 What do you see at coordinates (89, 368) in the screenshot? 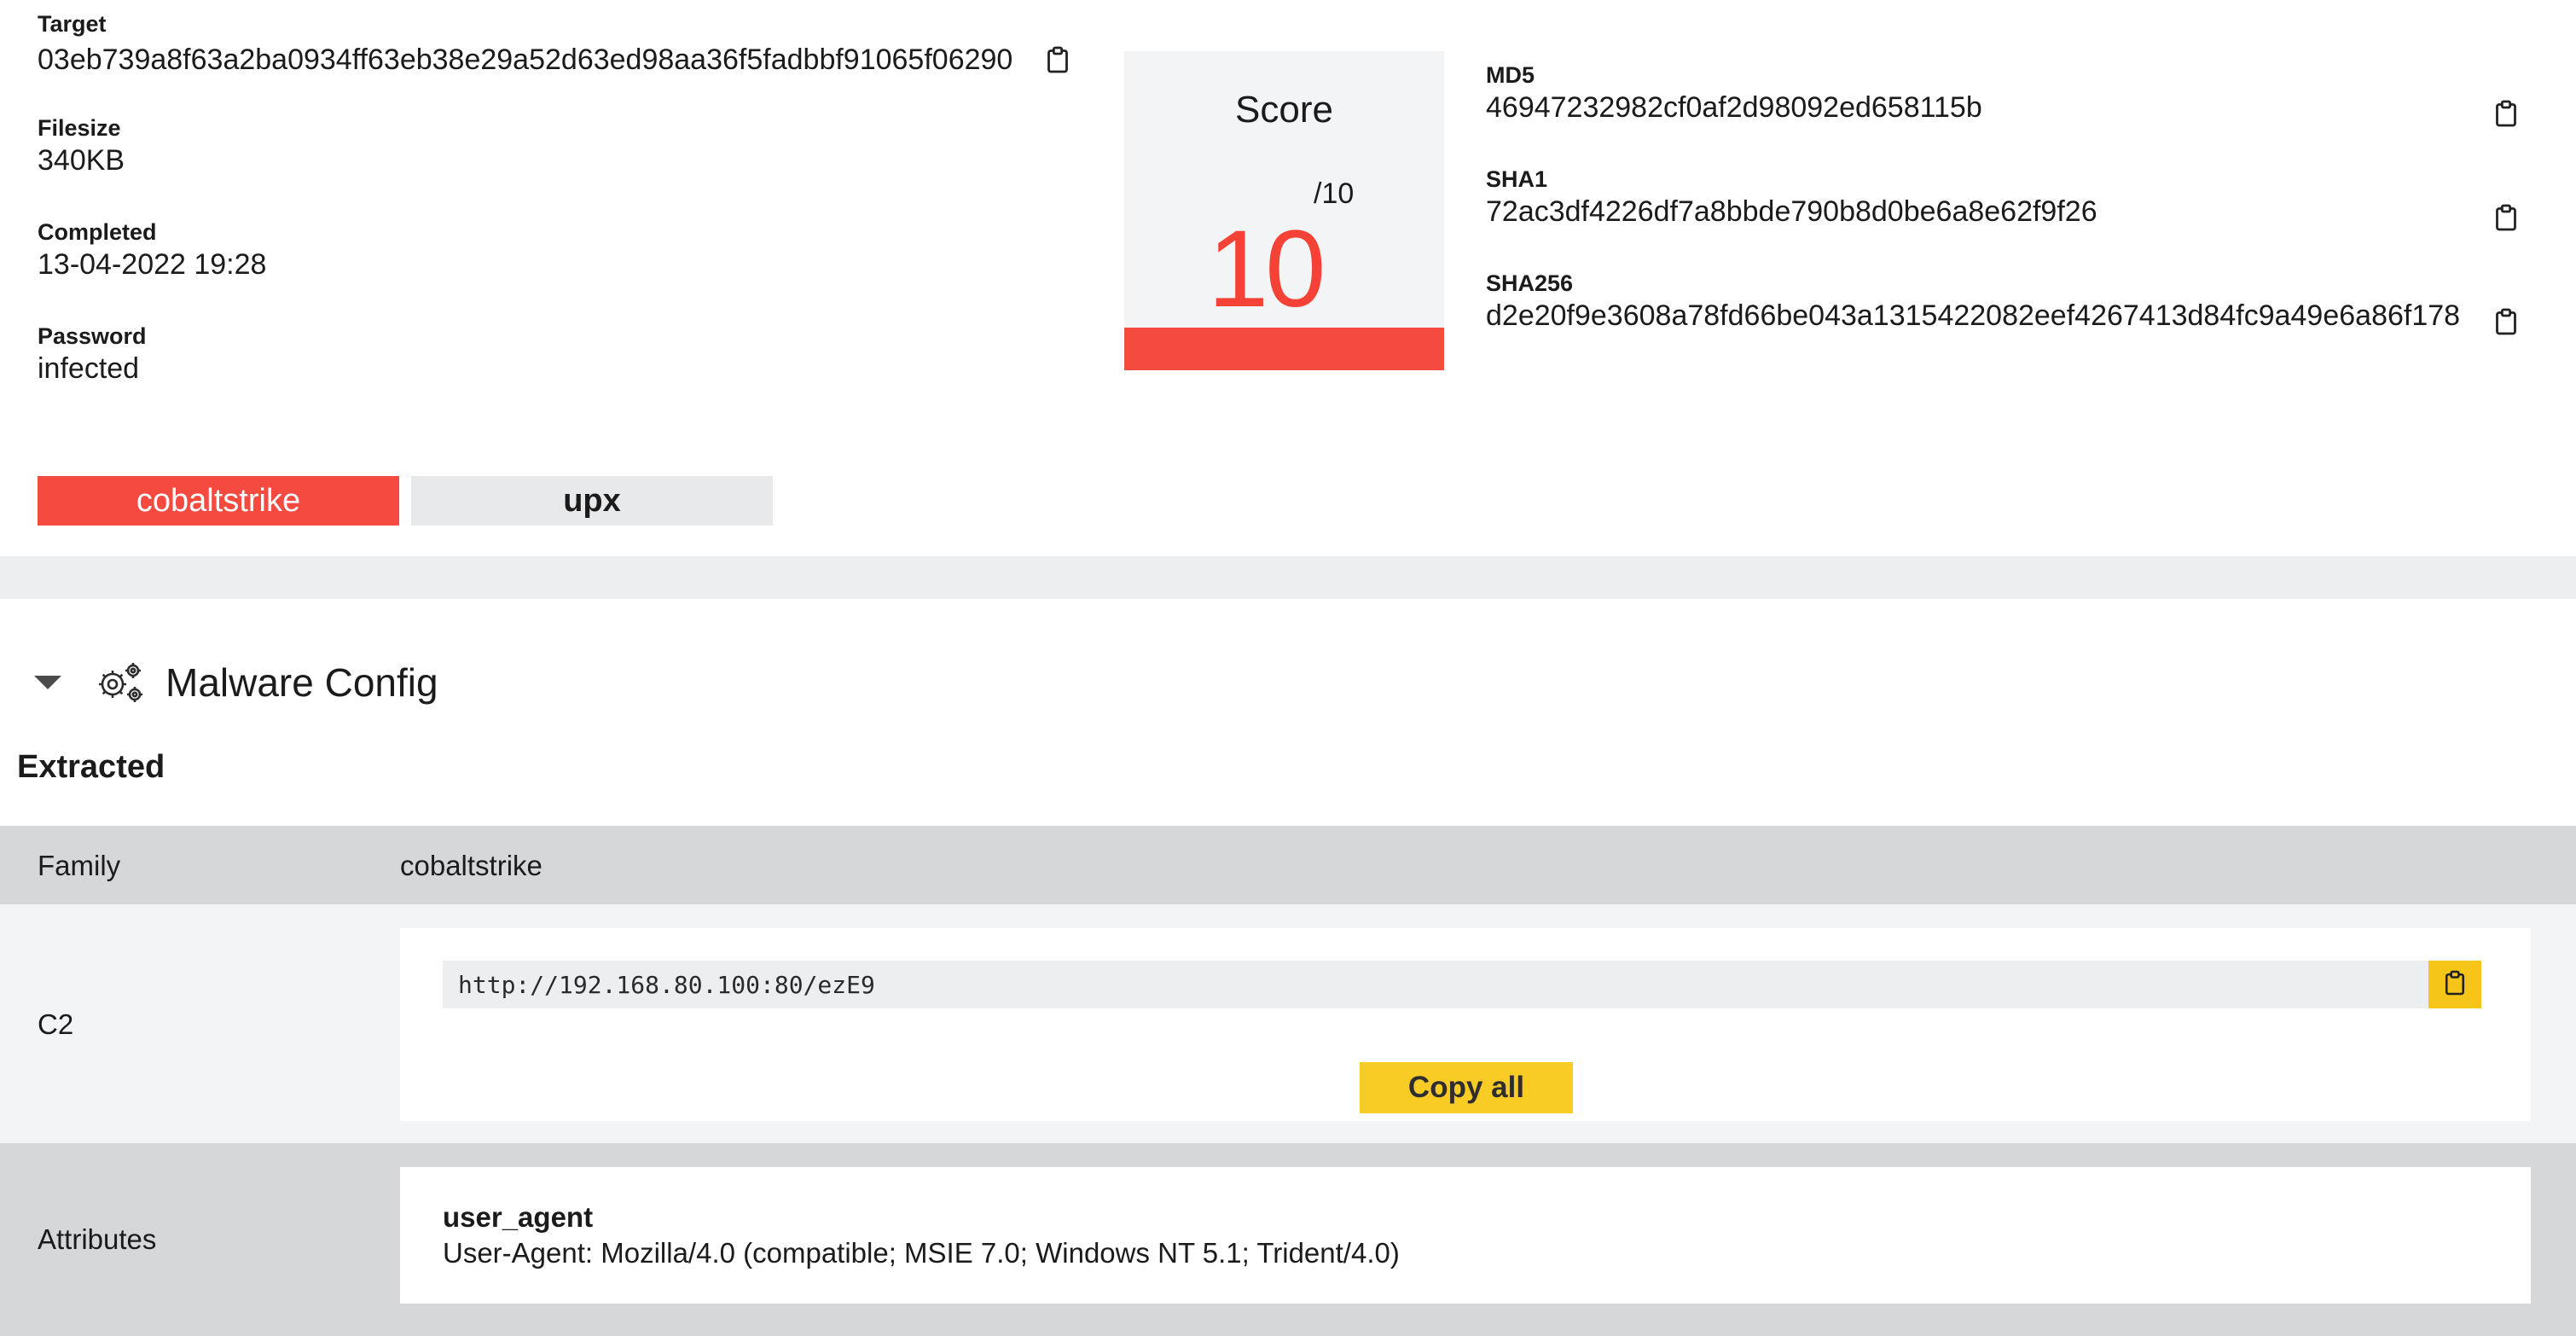
I see `password-value: infected` at bounding box center [89, 368].